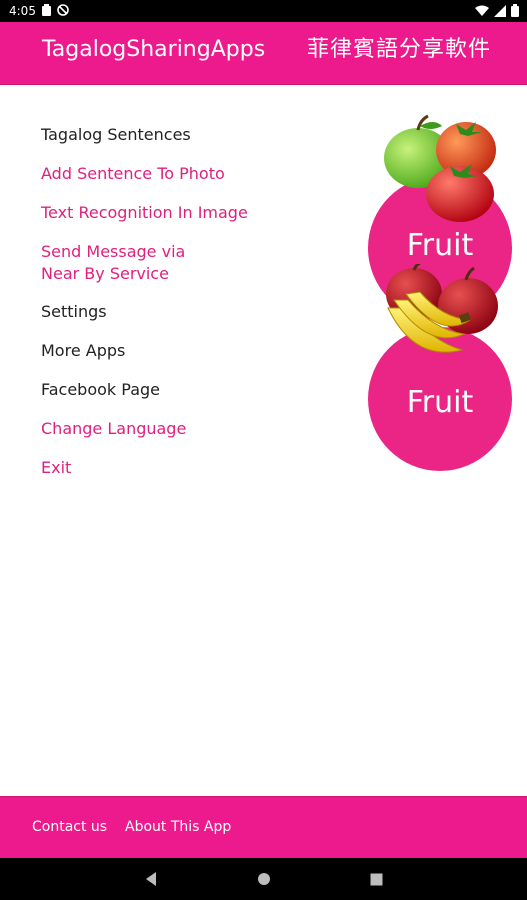 This screenshot has width=527, height=900. I want to click on status-time: 4:05, so click(22, 11).